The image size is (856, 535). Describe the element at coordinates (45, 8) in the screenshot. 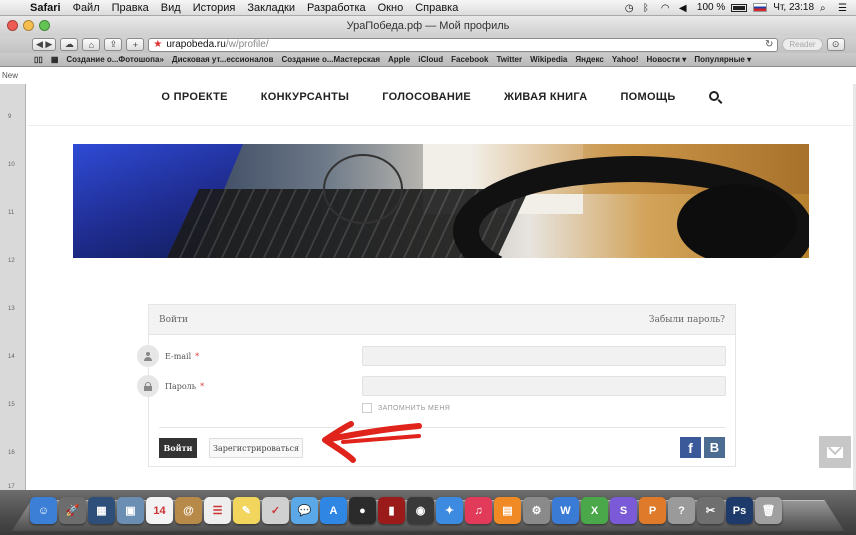

I see `menu-safari: Safari` at that location.